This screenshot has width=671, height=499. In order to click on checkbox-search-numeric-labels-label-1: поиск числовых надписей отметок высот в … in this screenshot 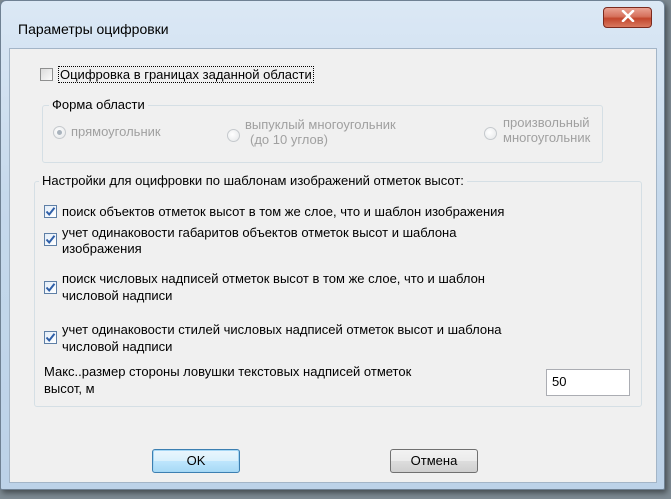, I will do `click(273, 278)`.